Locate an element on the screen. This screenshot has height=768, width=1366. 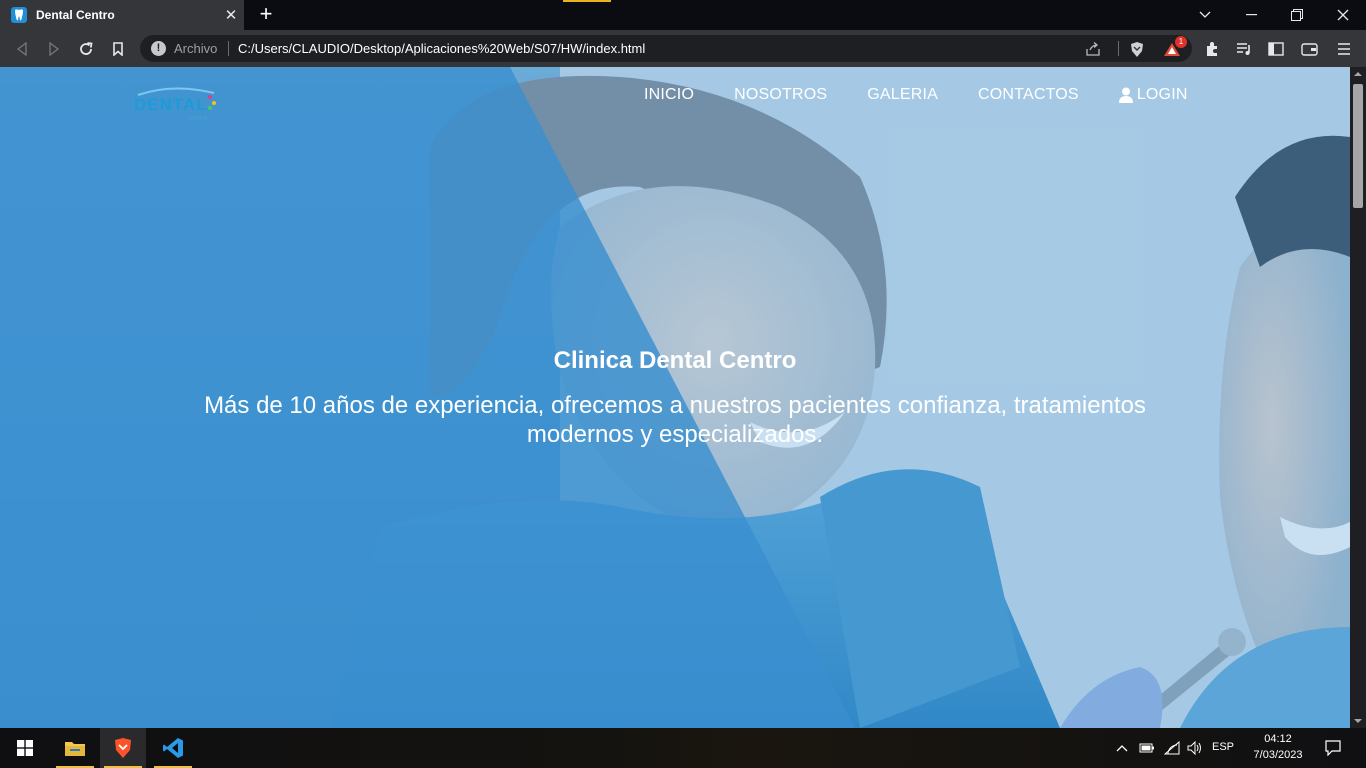
nav-login: LOGIN is located at coordinates (1153, 95).